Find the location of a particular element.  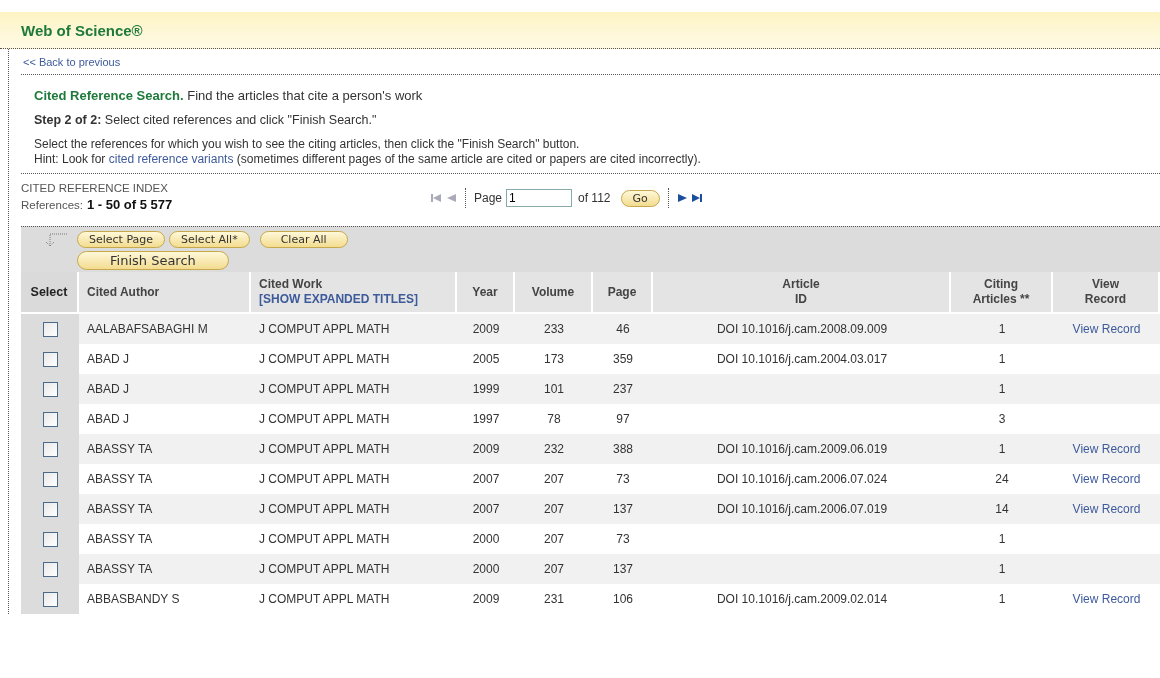

column-header: Year is located at coordinates (485, 291).